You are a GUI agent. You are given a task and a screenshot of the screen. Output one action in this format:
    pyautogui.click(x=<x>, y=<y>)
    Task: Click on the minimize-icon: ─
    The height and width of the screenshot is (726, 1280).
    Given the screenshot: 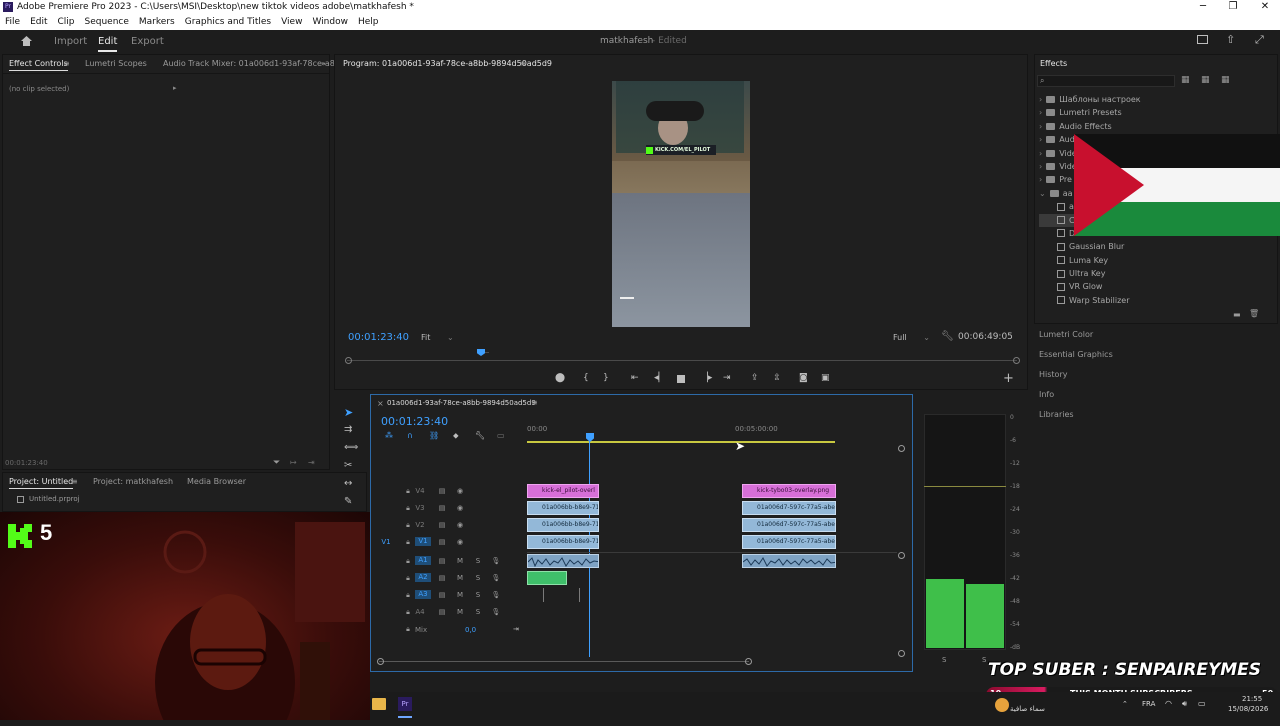 What is the action you would take?
    pyautogui.click(x=1203, y=7)
    